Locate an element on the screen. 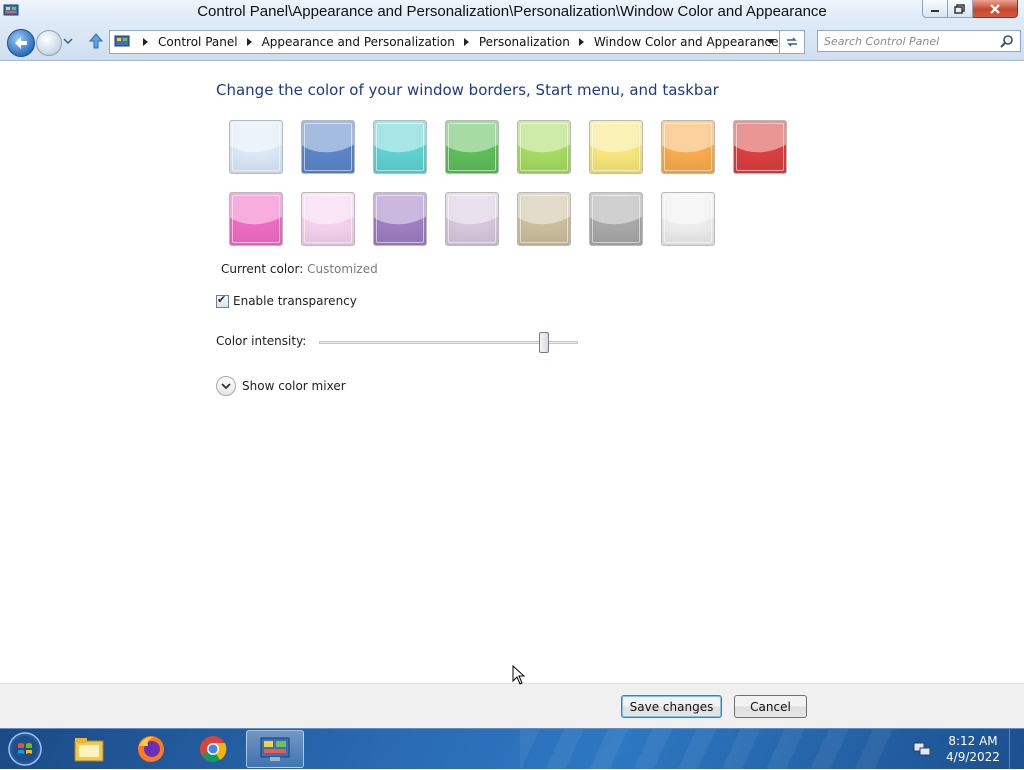 The height and width of the screenshot is (770, 1024). color-swatch-lemon is located at coordinates (616, 147).